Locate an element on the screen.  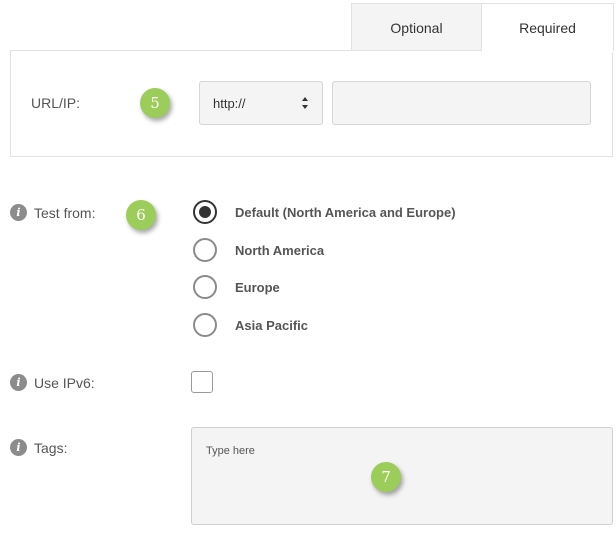
protocol-select-value: http:// is located at coordinates (229, 103).